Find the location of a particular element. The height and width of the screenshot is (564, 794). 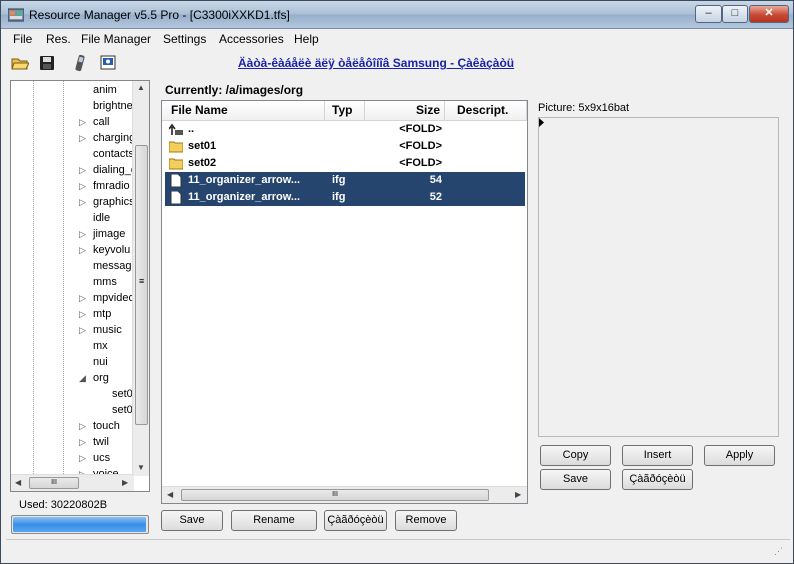

column-header-description: Descript. is located at coordinates (486, 111).